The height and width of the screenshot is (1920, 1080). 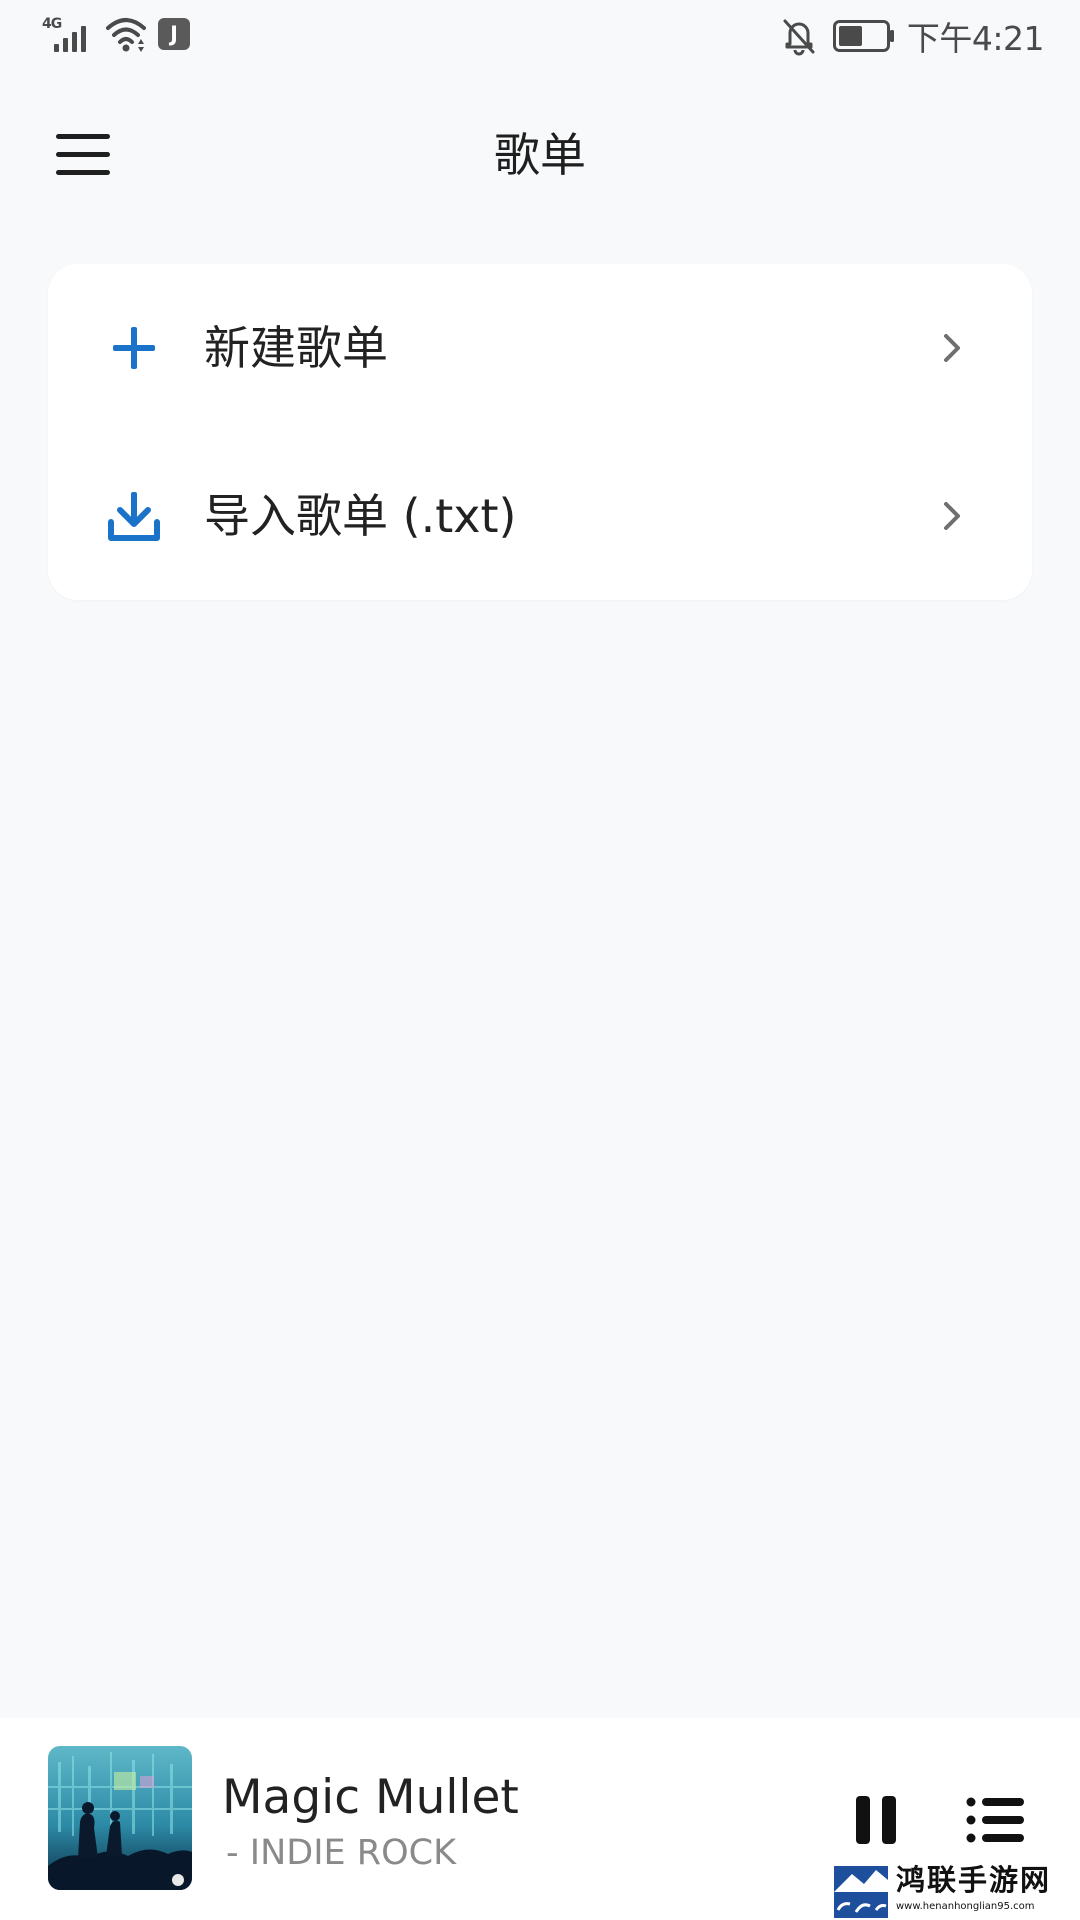 What do you see at coordinates (965, 1906) in the screenshot?
I see `watermark-url: www.henanhonglian95.com` at bounding box center [965, 1906].